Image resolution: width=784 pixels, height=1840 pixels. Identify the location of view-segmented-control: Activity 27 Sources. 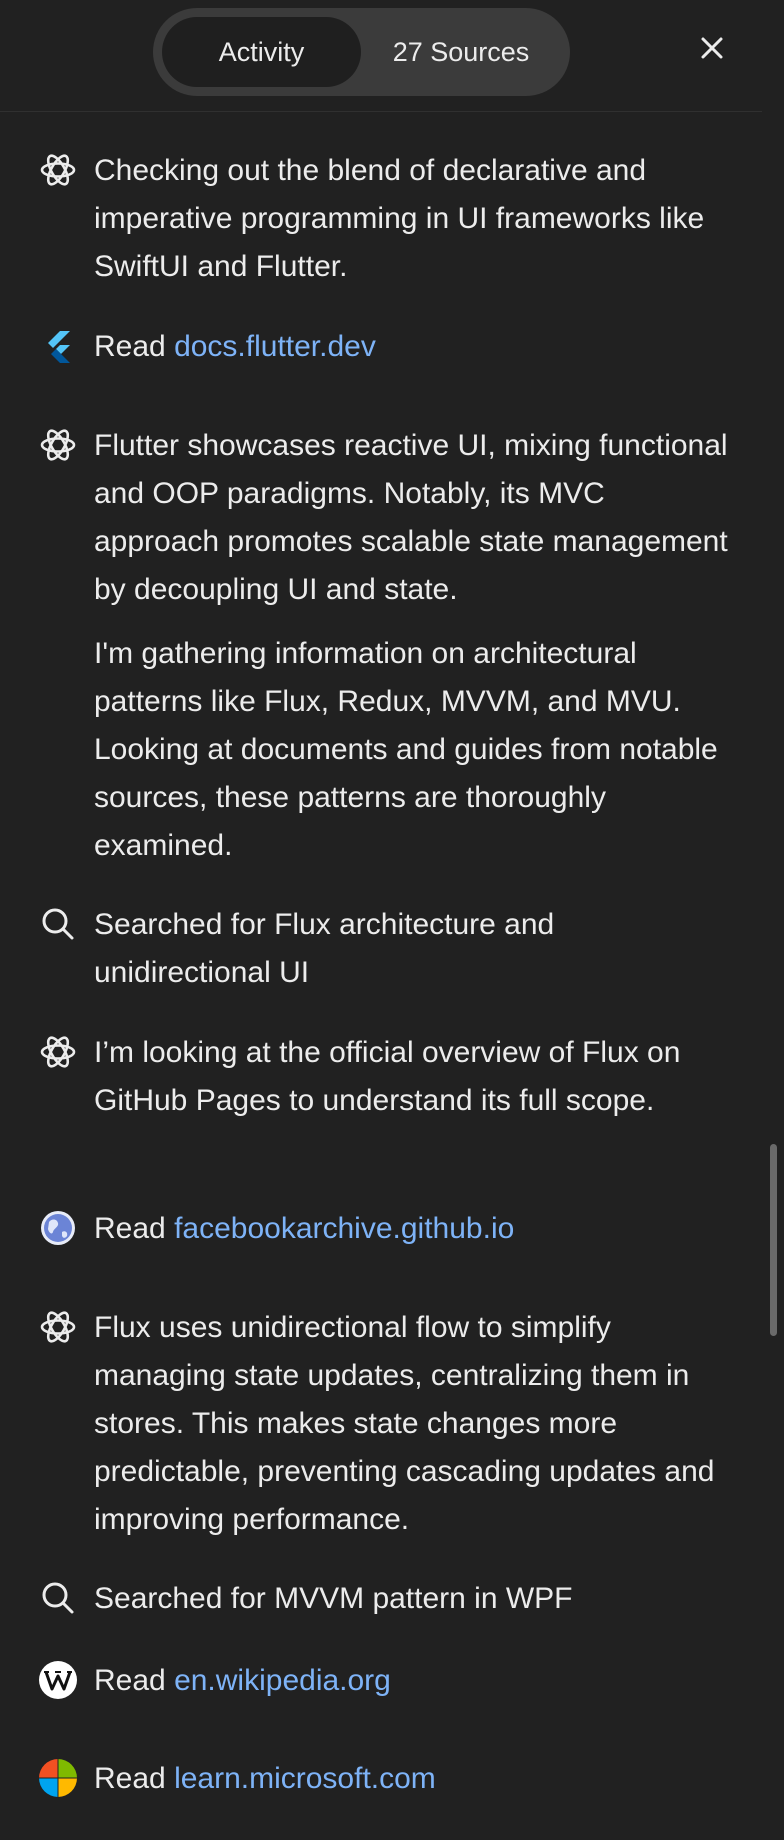
(361, 52).